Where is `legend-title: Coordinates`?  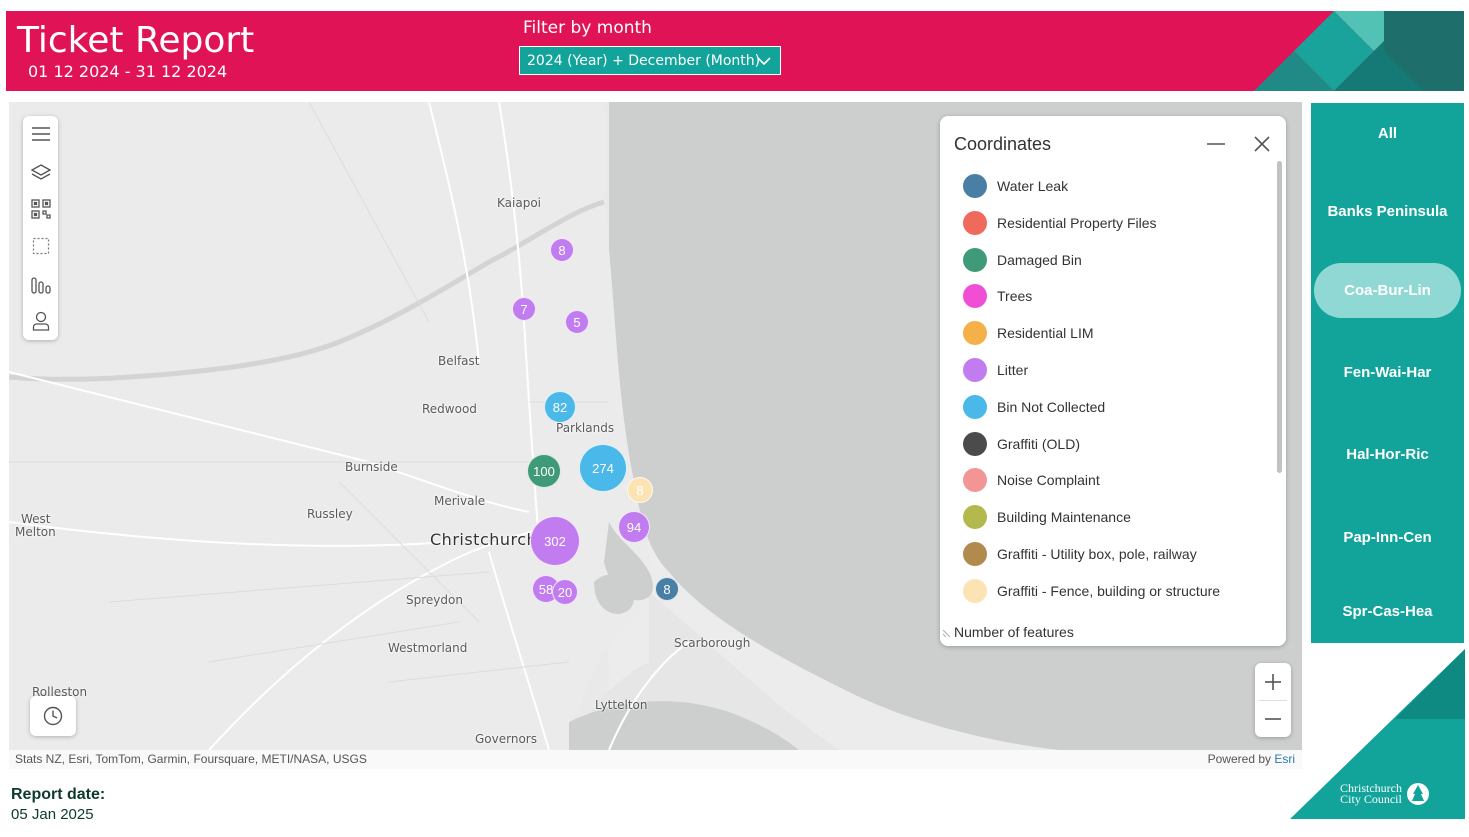
legend-title: Coordinates is located at coordinates (1003, 144).